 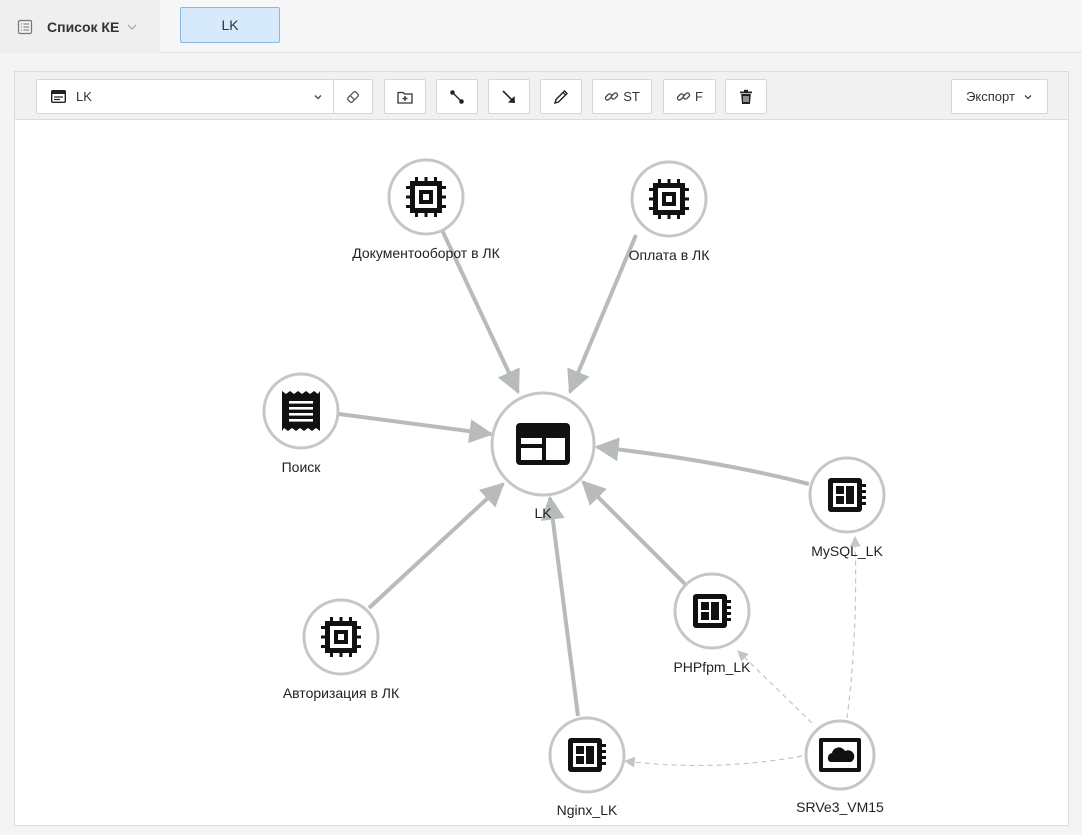 What do you see at coordinates (426, 253) in the screenshot?
I see `node-doc-label: Документооборот в ЛК` at bounding box center [426, 253].